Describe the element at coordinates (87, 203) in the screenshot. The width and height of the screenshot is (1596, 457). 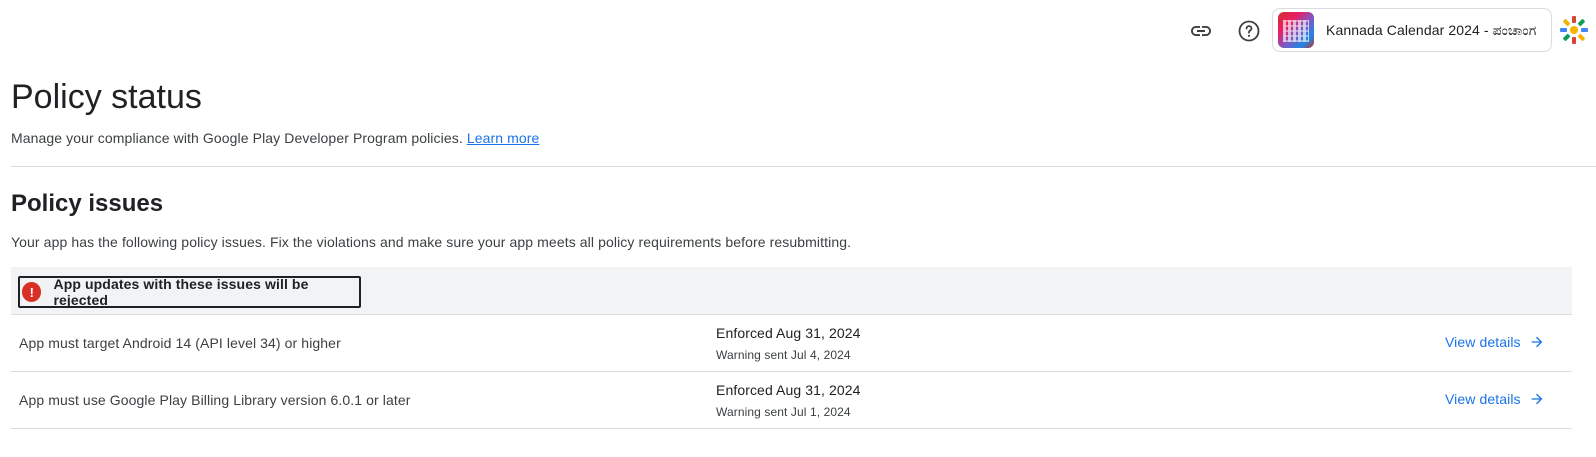
I see `section-title: Policy issues` at that location.